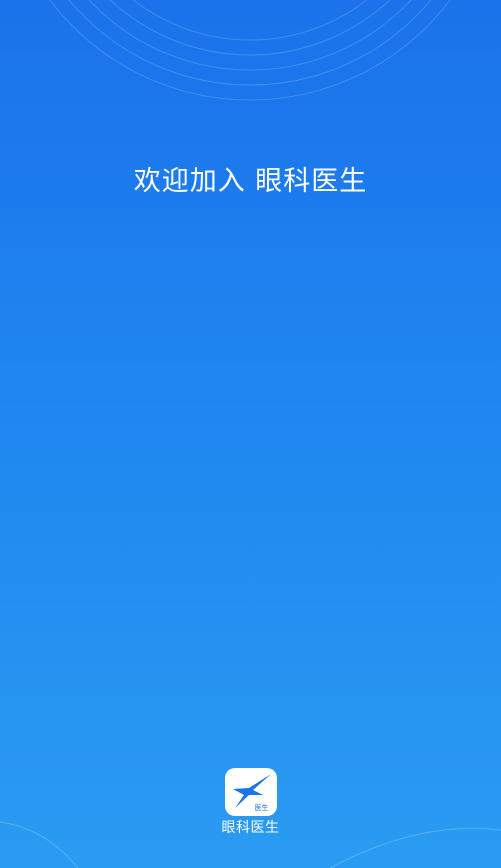  I want to click on brand-name: 眼科医生, so click(250, 828).